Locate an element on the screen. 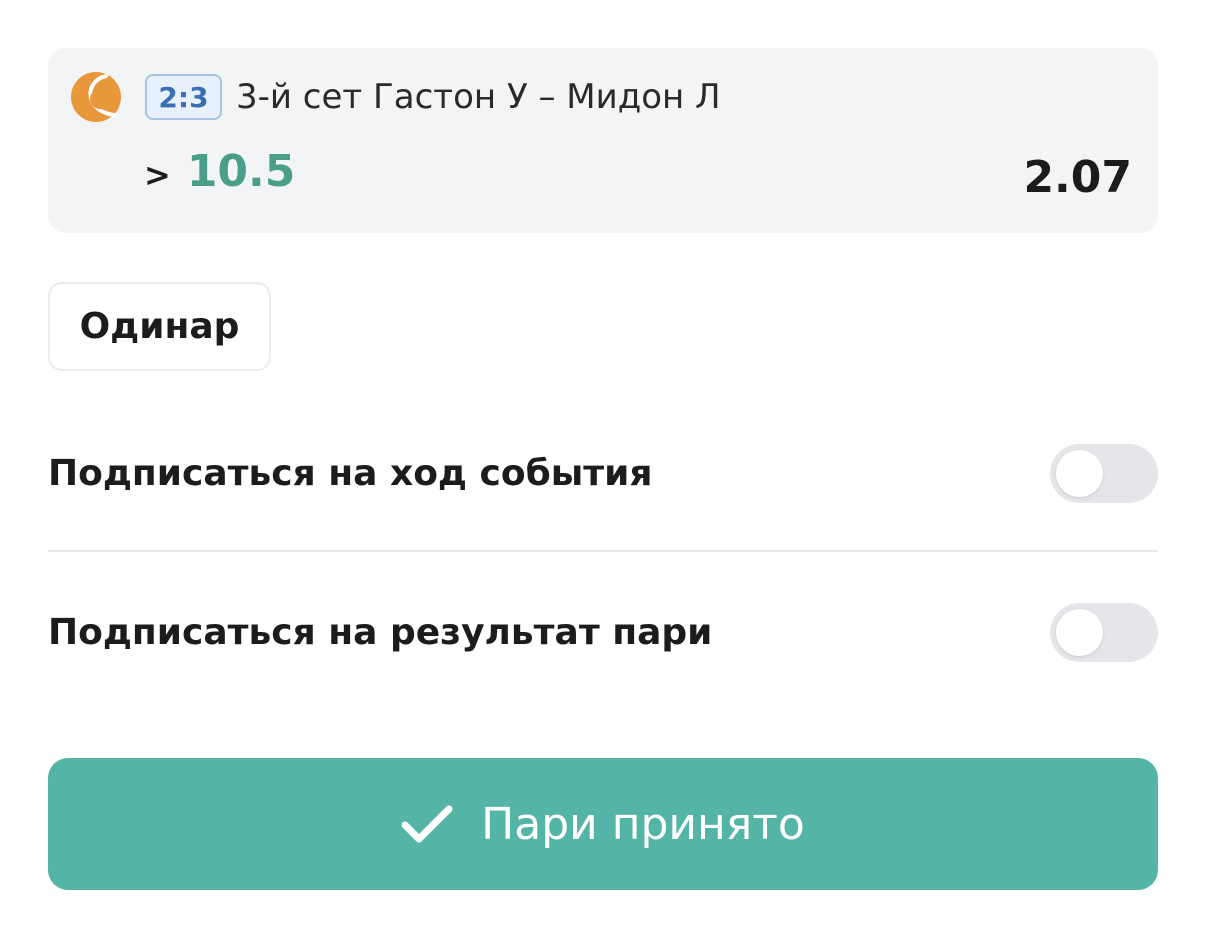 The height and width of the screenshot is (951, 1206). bet-accepted-button: Пари принято is located at coordinates (603, 824).